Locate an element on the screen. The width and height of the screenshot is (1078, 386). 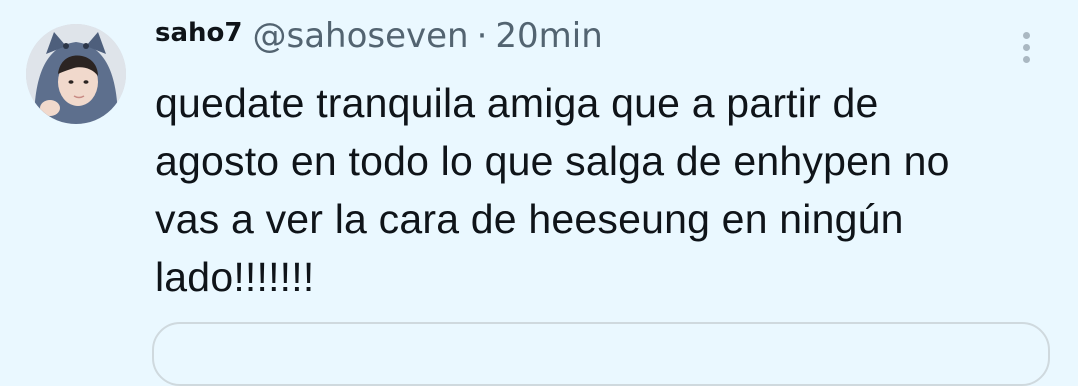
avatar-image is located at coordinates (76, 74).